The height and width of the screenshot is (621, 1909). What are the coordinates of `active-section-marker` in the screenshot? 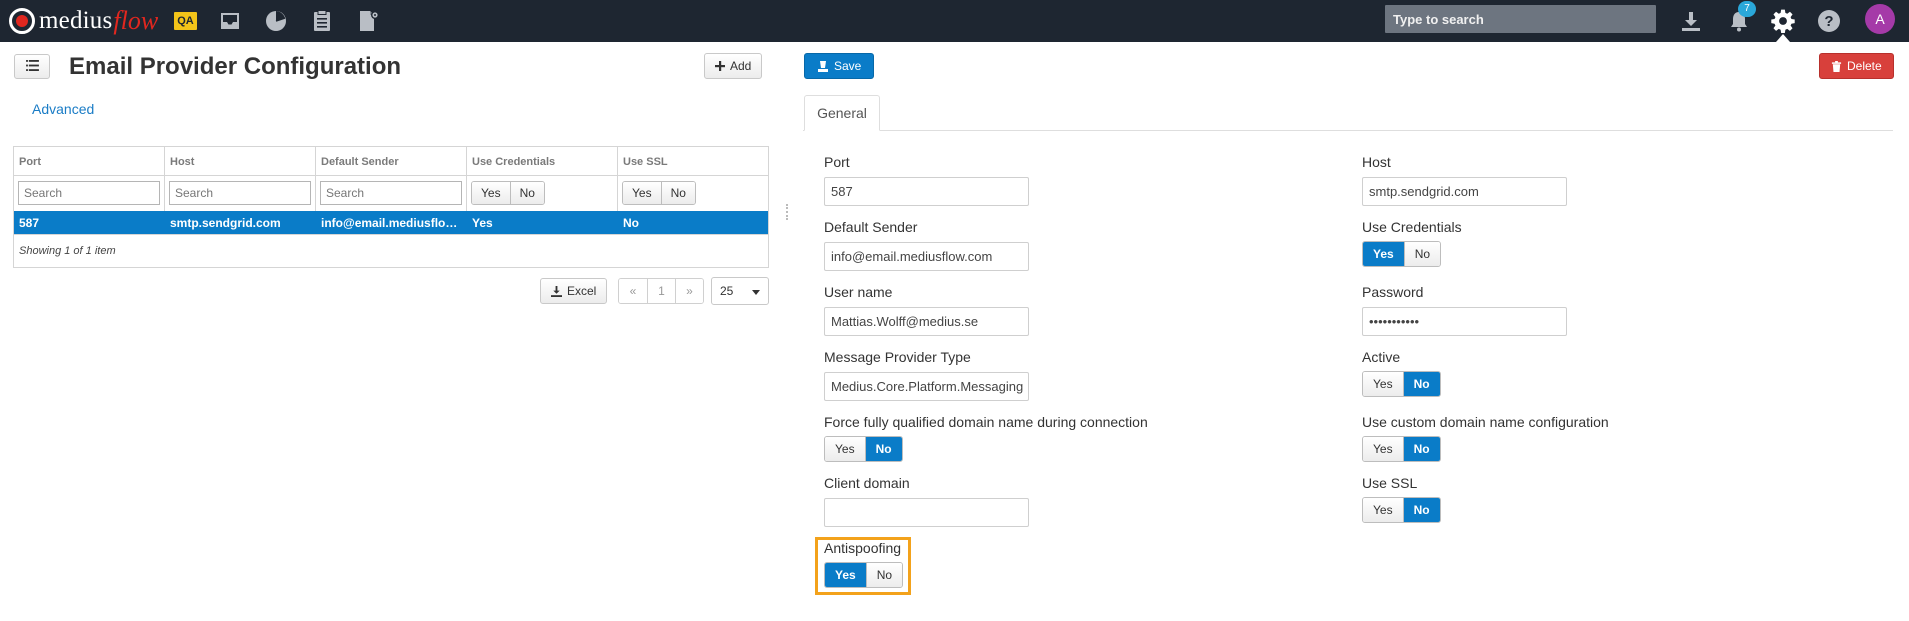 It's located at (1783, 38).